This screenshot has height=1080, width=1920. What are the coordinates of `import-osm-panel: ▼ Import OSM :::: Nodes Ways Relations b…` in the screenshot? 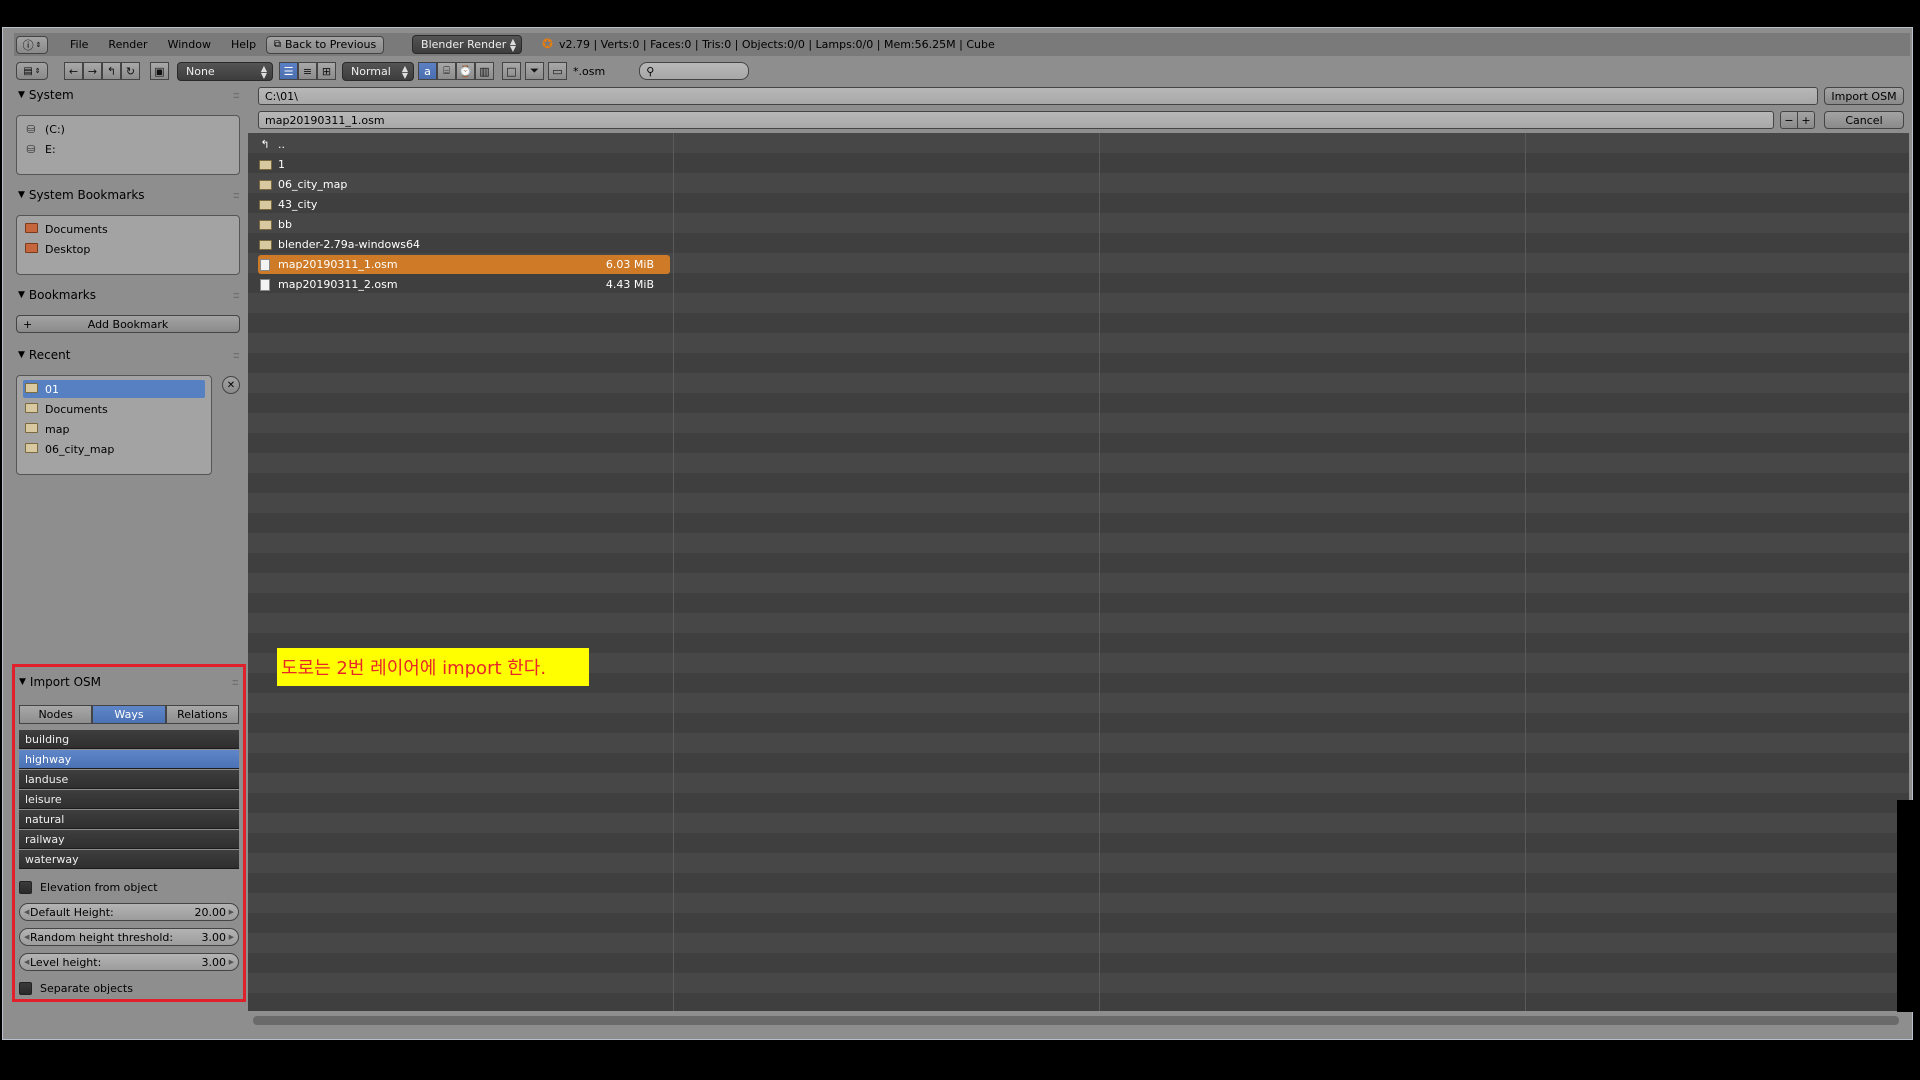 It's located at (129, 833).